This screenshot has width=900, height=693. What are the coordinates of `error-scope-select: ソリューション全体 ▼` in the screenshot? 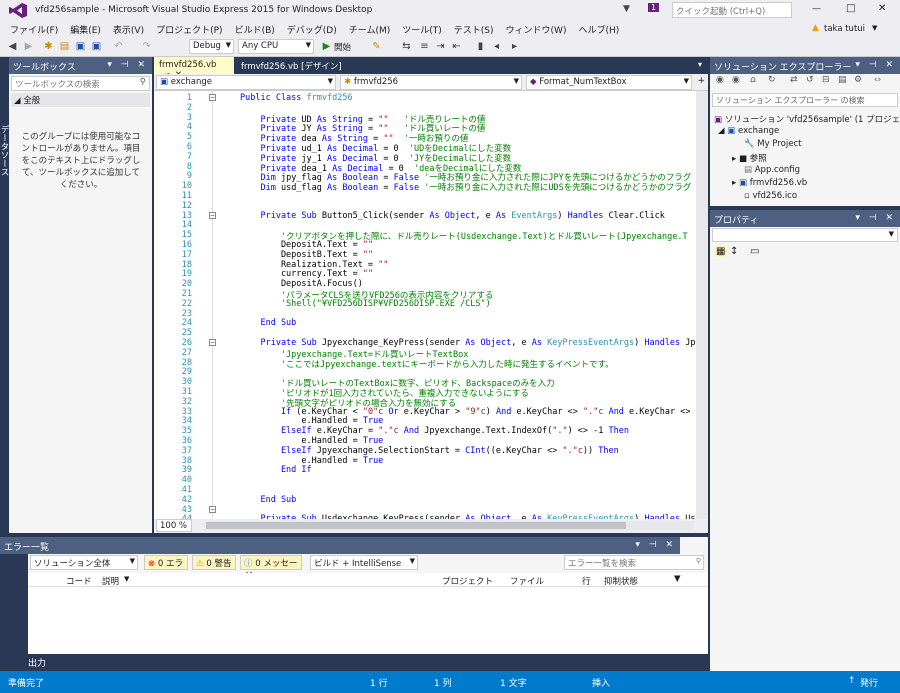 It's located at (84, 562).